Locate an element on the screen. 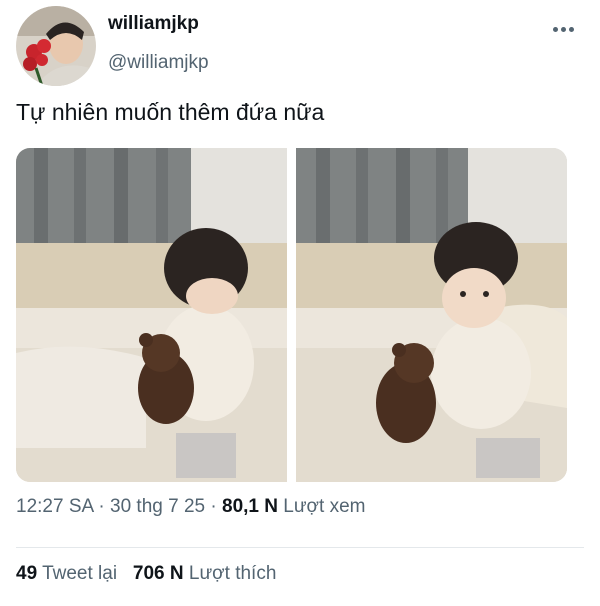 The width and height of the screenshot is (600, 606). likes-stat: 706 N Lượt thích is located at coordinates (204, 573).